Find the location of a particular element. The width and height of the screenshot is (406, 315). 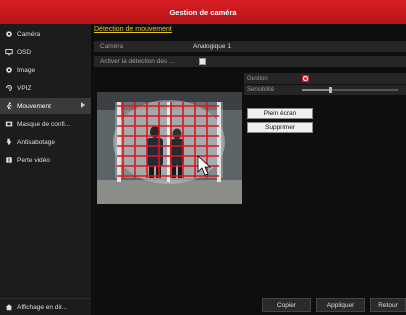

copy-button: Copier is located at coordinates (286, 305).